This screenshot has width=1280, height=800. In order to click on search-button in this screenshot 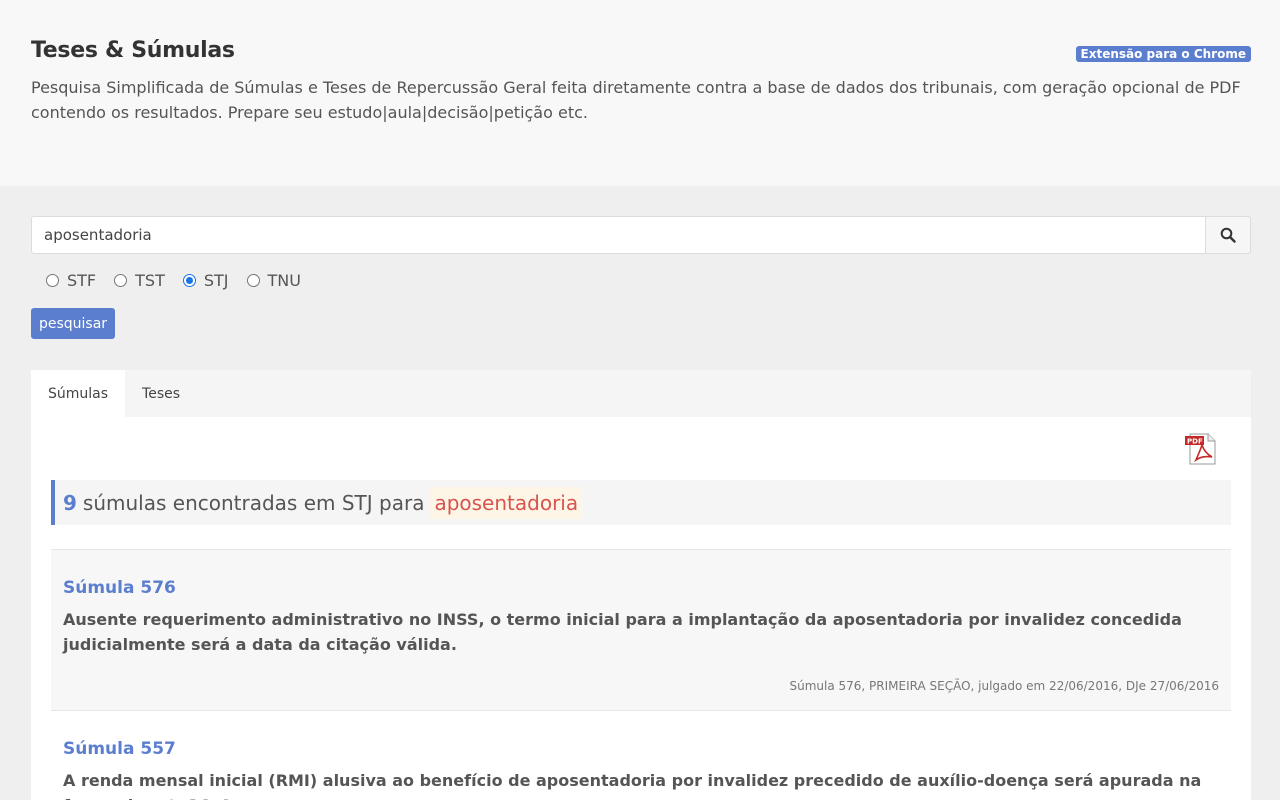, I will do `click(1228, 235)`.